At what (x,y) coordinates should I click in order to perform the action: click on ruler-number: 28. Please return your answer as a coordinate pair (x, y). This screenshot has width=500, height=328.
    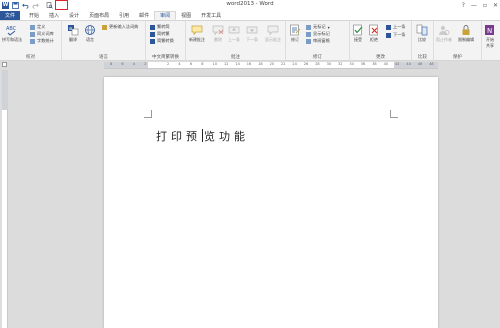
    Looking at the image, I should click on (317, 64).